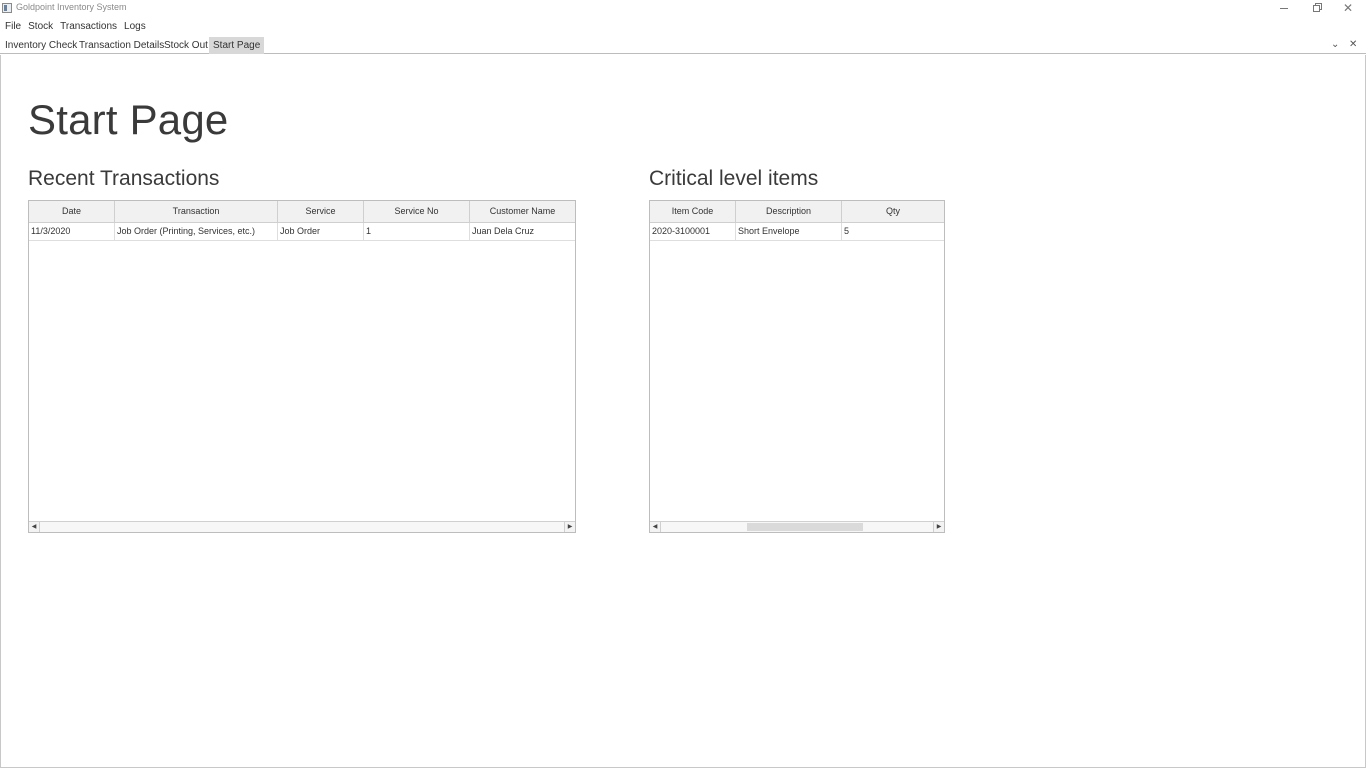  What do you see at coordinates (683, 26) in the screenshot?
I see `menu-bar: File Stock Transactions Logs` at bounding box center [683, 26].